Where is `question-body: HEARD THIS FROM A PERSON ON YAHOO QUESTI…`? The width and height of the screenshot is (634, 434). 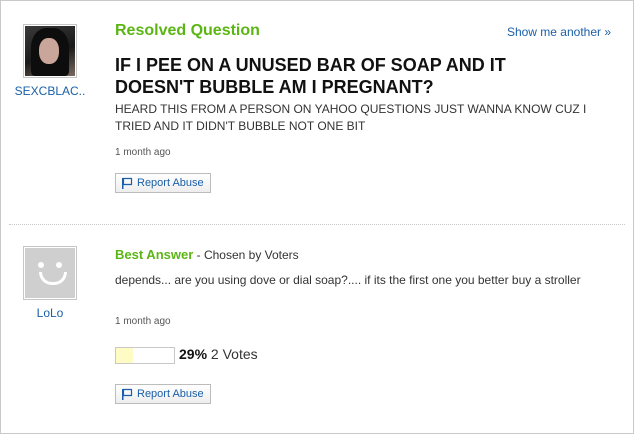
question-body: HEARD THIS FROM A PERSON ON YAHOO QUESTI… is located at coordinates (351, 117).